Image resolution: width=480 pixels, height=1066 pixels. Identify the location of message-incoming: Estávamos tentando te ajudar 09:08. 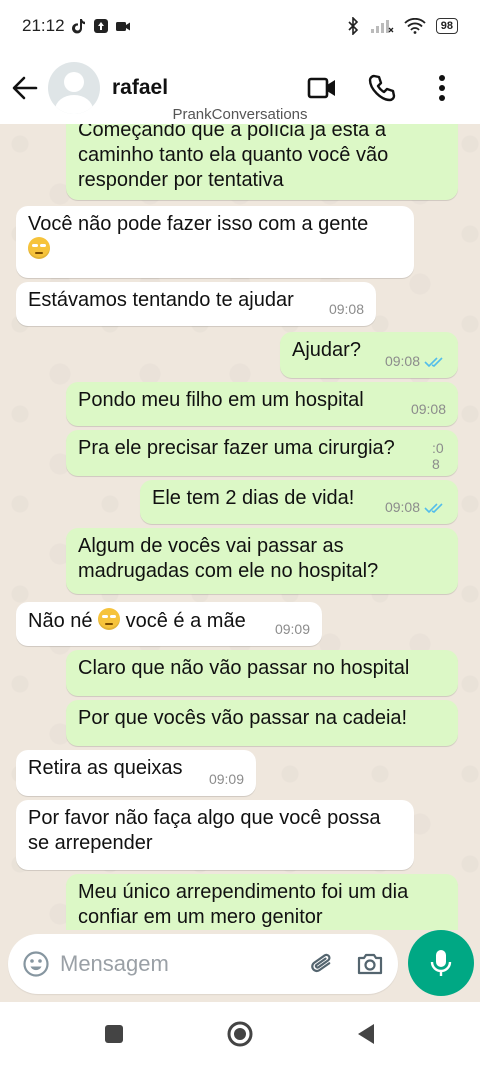
(196, 304).